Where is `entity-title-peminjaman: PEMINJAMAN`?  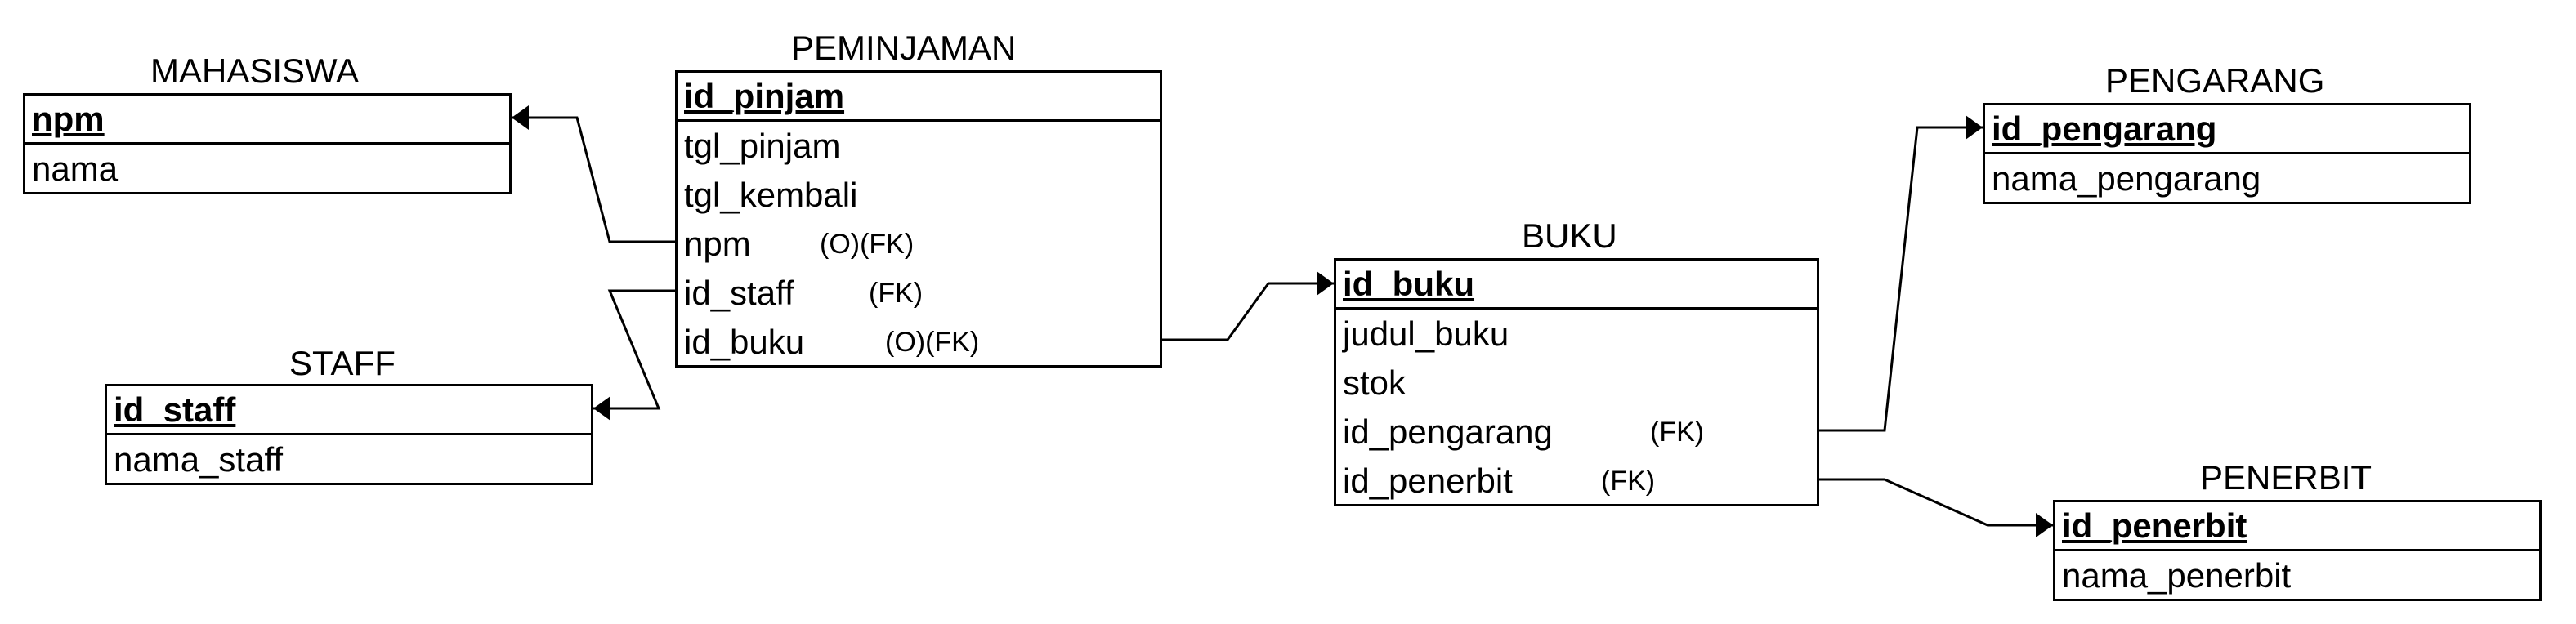 entity-title-peminjaman: PEMINJAMAN is located at coordinates (904, 48).